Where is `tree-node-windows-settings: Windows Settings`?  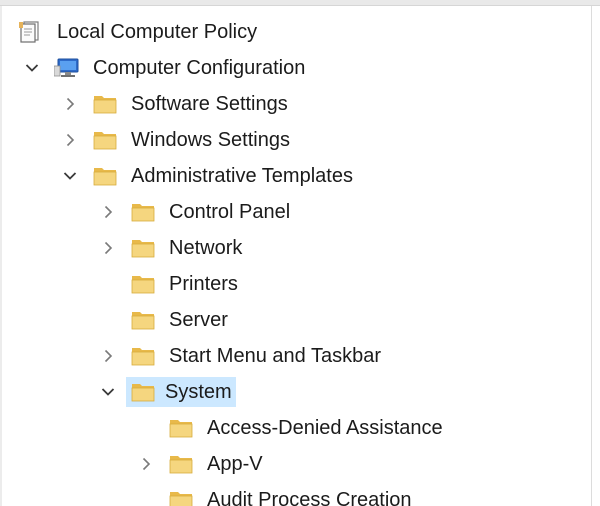
tree-node-windows-settings: Windows Settings is located at coordinates (295, 140).